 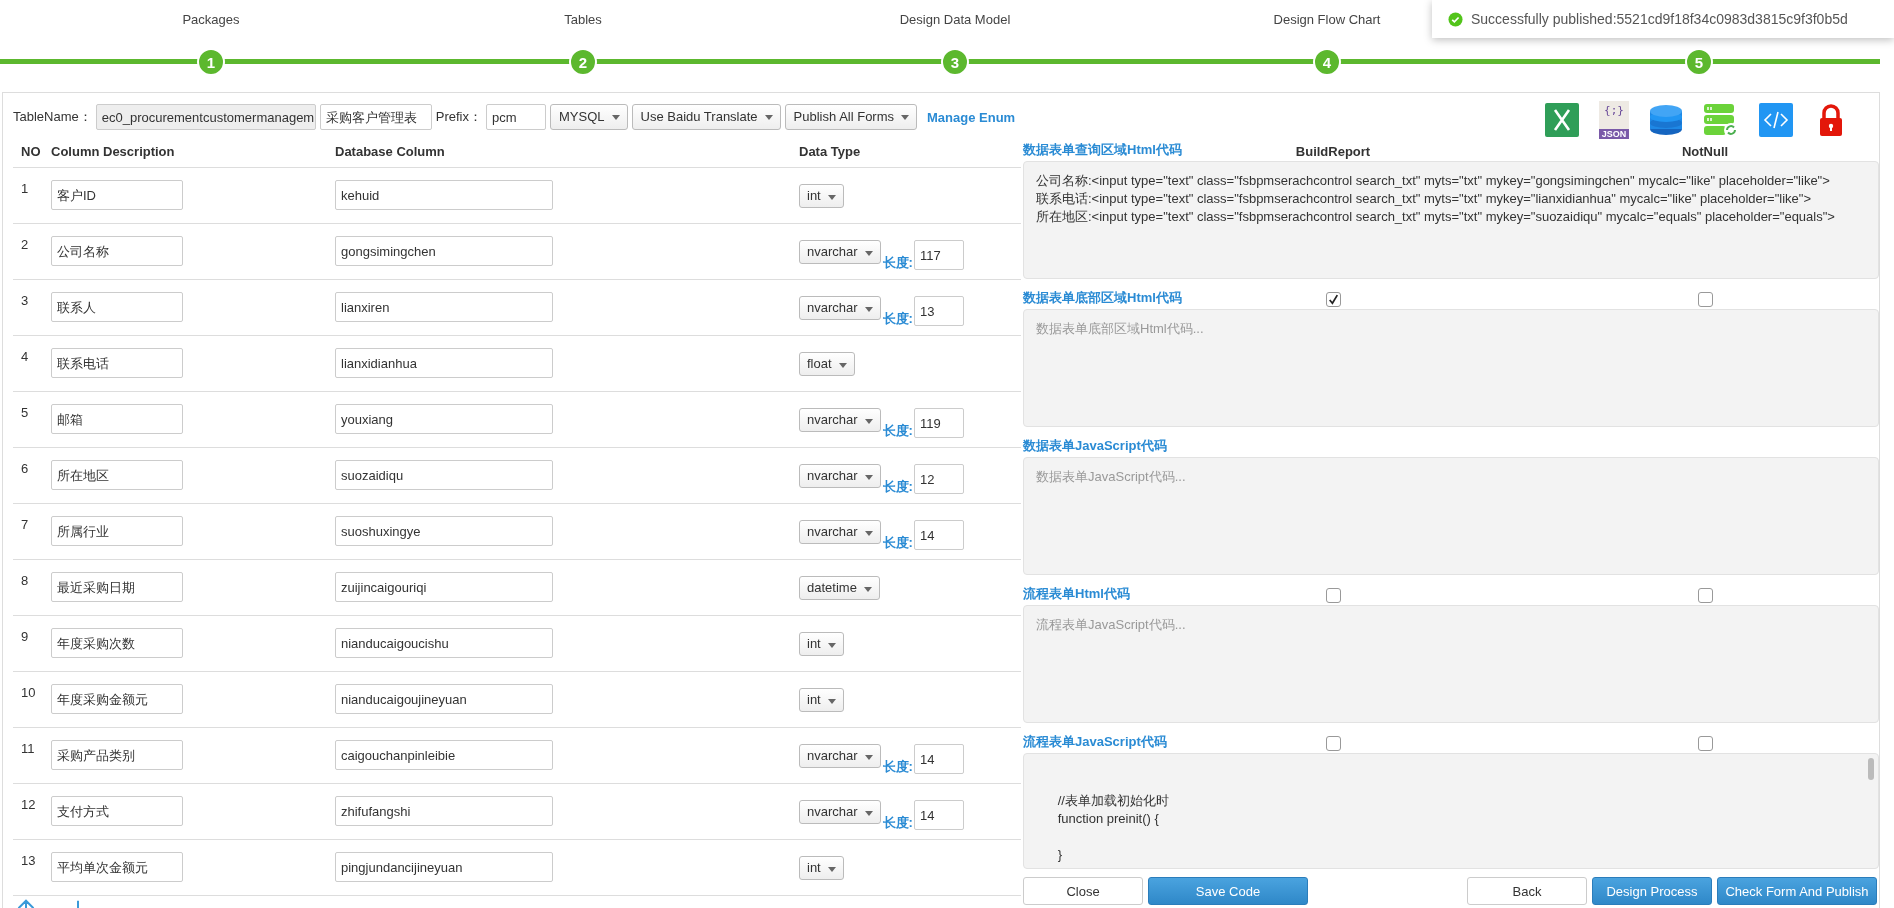 I want to click on row-number: 10, so click(x=28, y=692).